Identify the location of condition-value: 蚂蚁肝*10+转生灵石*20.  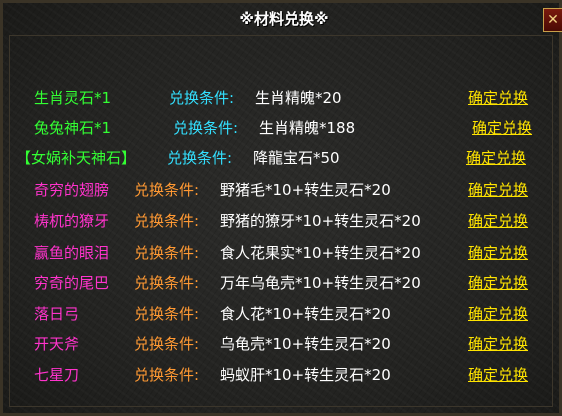
(305, 375).